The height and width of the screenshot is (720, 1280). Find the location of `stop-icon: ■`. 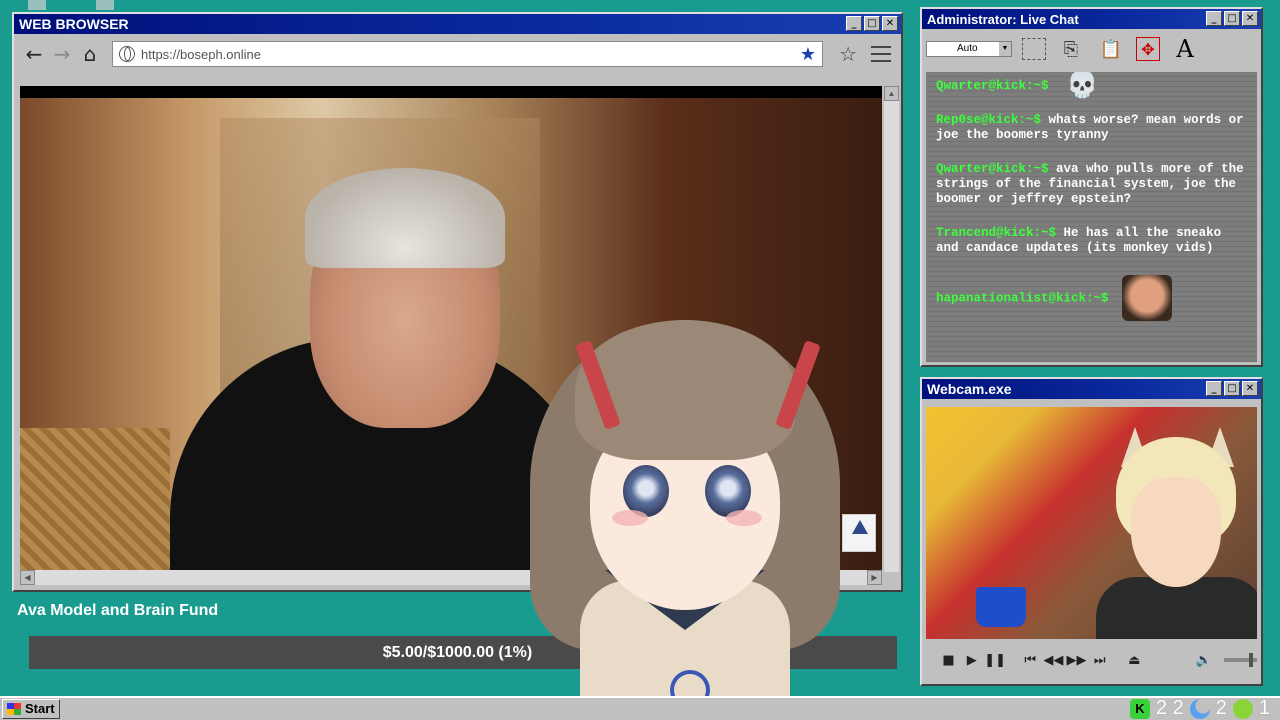

stop-icon: ■ is located at coordinates (948, 660).